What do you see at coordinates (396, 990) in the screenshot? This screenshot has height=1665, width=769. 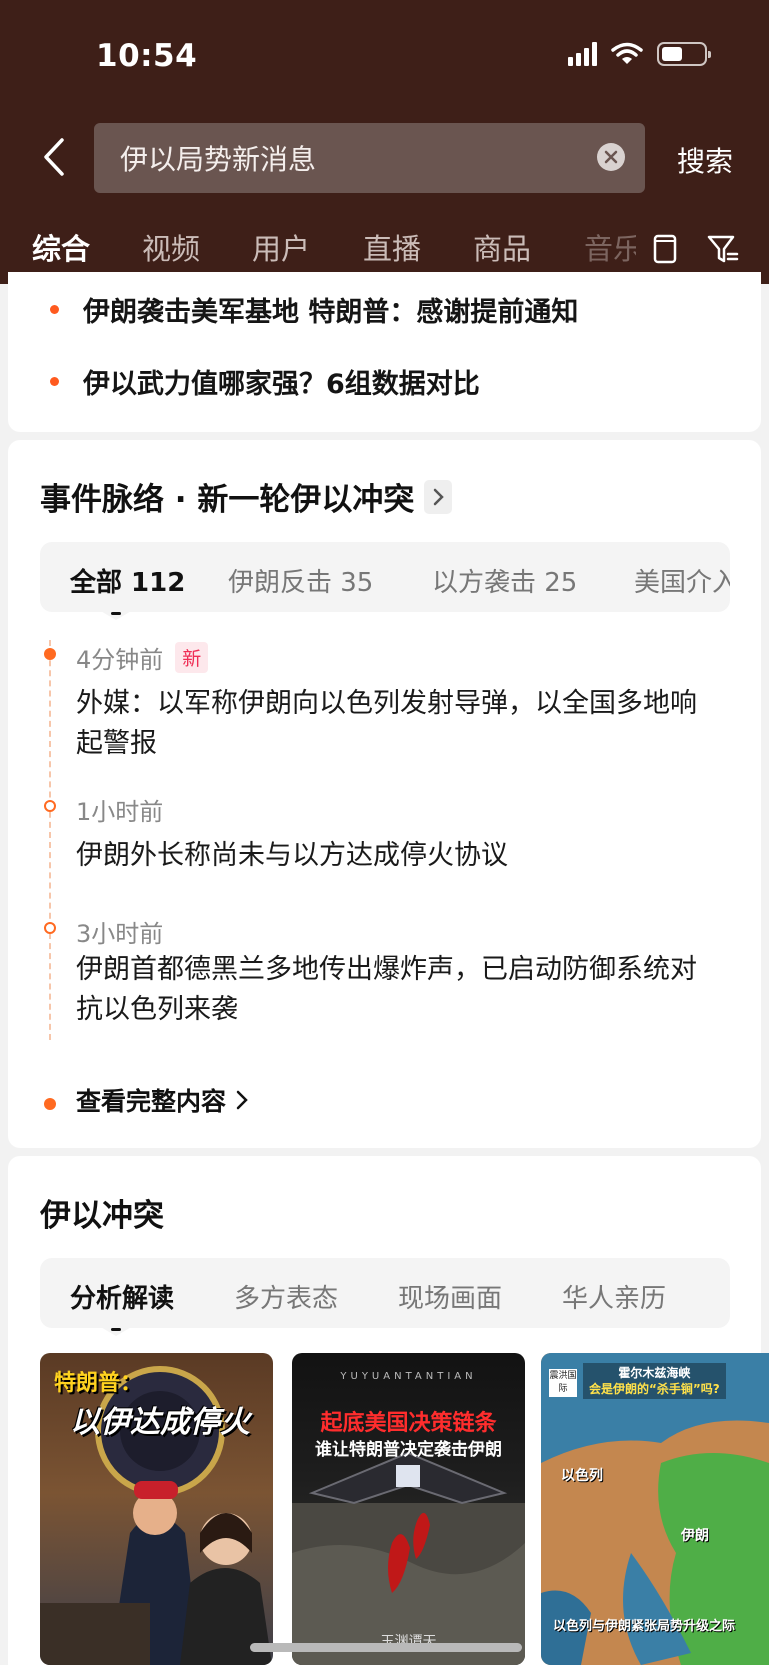 I see `timeline-item-text: 伊朗首都德黑兰多地传出爆炸声，已启动防御系统对抗以色列来袭` at bounding box center [396, 990].